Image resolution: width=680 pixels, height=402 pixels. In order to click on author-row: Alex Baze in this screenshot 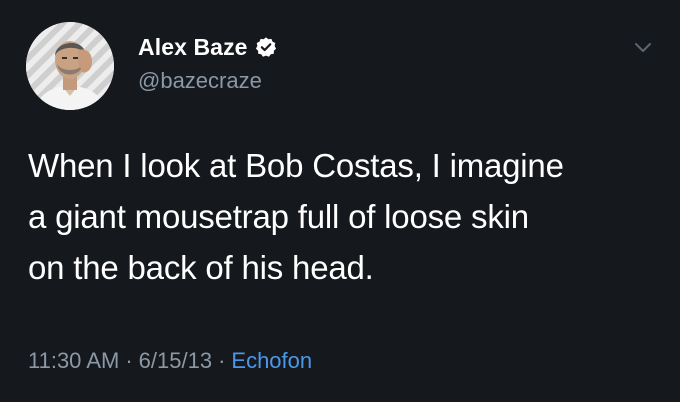, I will do `click(207, 47)`.